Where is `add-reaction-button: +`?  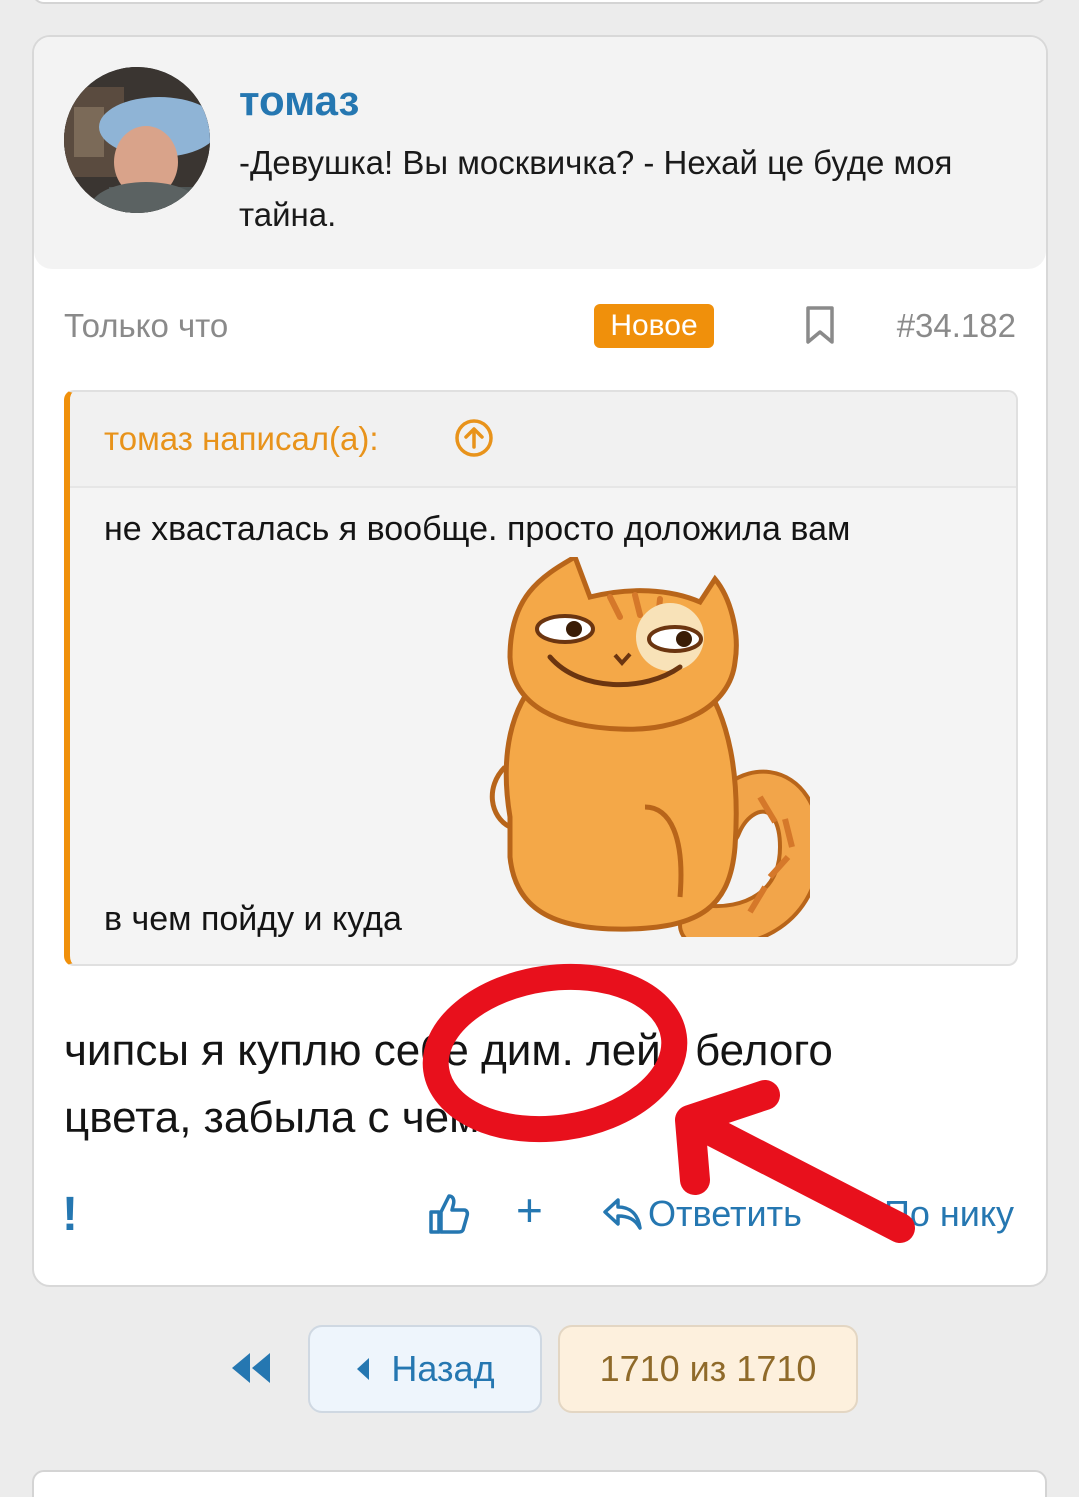 add-reaction-button: + is located at coordinates (529, 1210).